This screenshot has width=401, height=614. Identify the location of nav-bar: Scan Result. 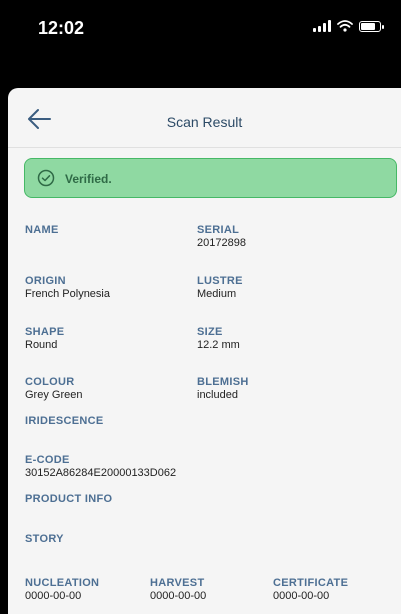
(204, 118).